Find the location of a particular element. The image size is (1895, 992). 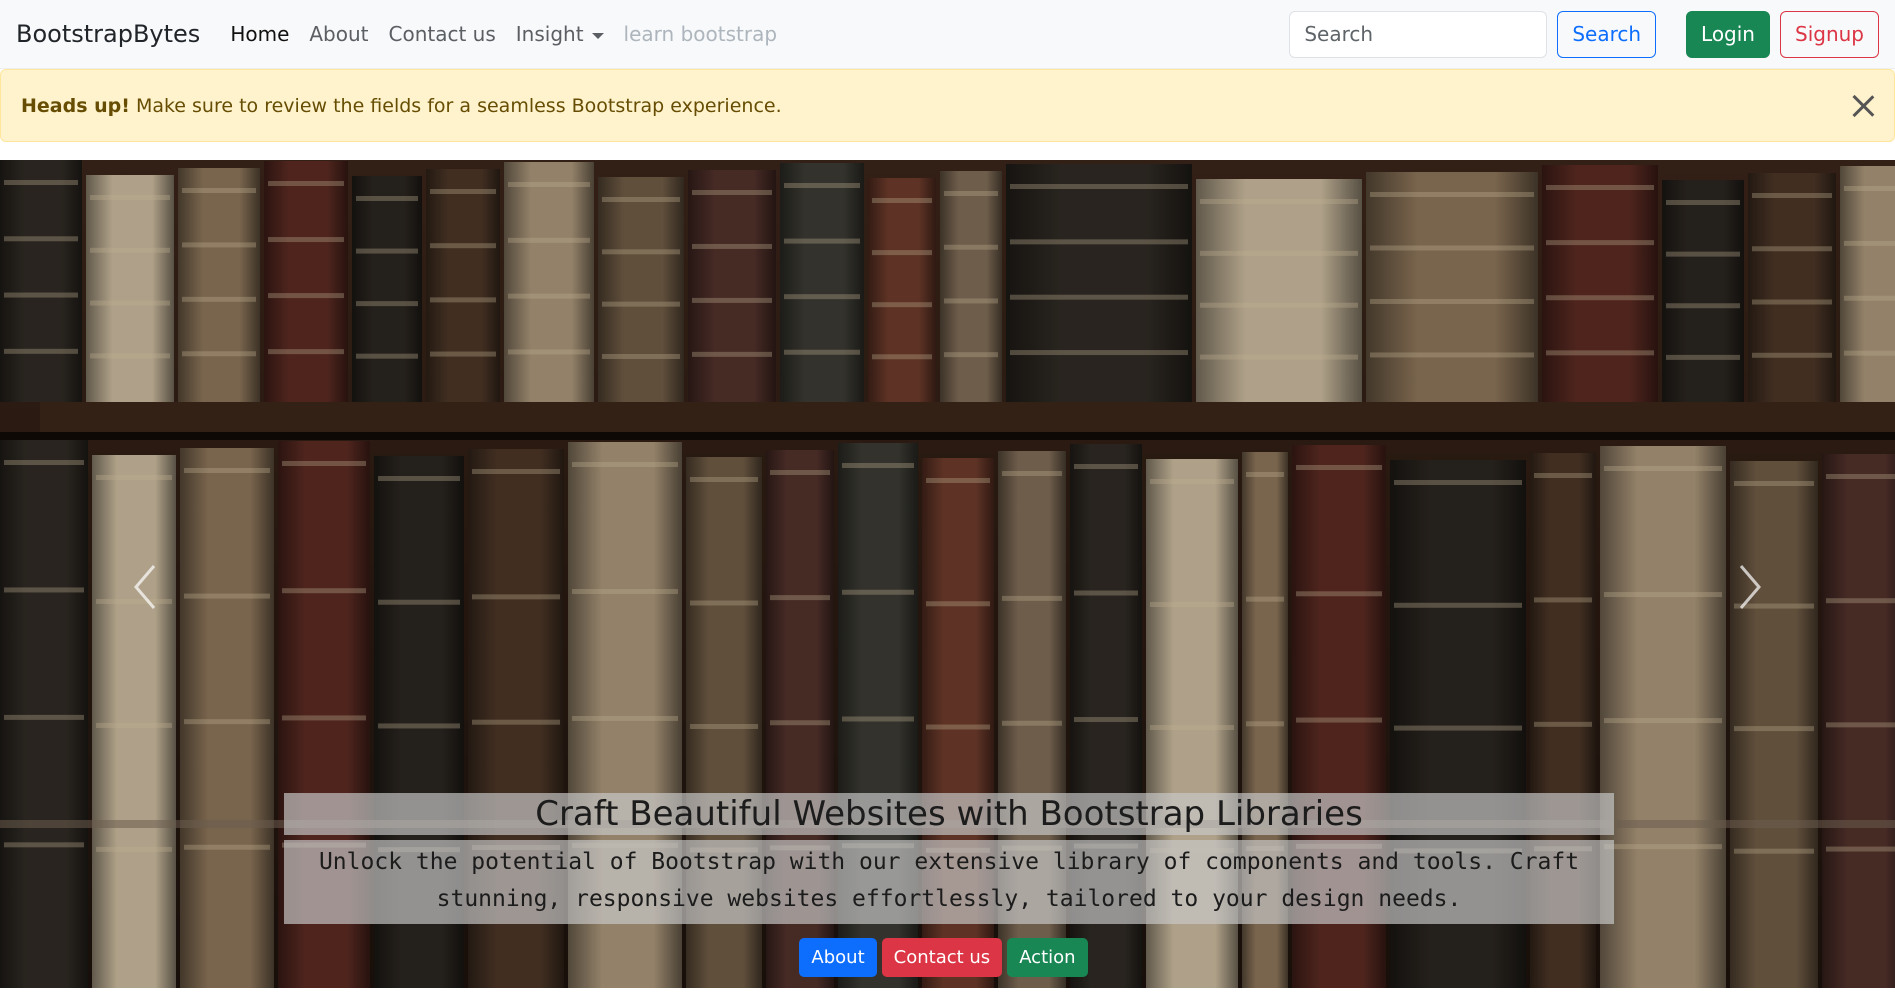

signup-button: Signup is located at coordinates (1829, 34).